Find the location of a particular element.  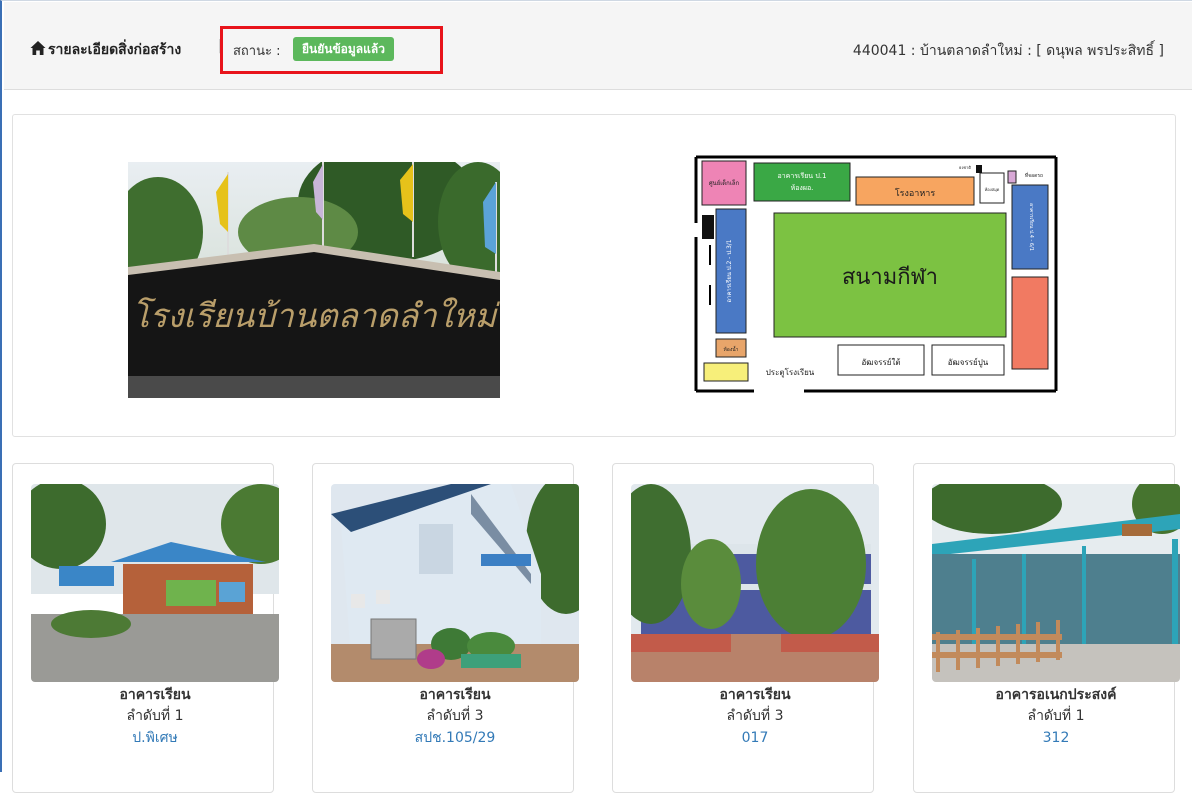

map-label-left-building: อาคารเรียน ป.2 - ป.3/1 is located at coordinates (729, 270).